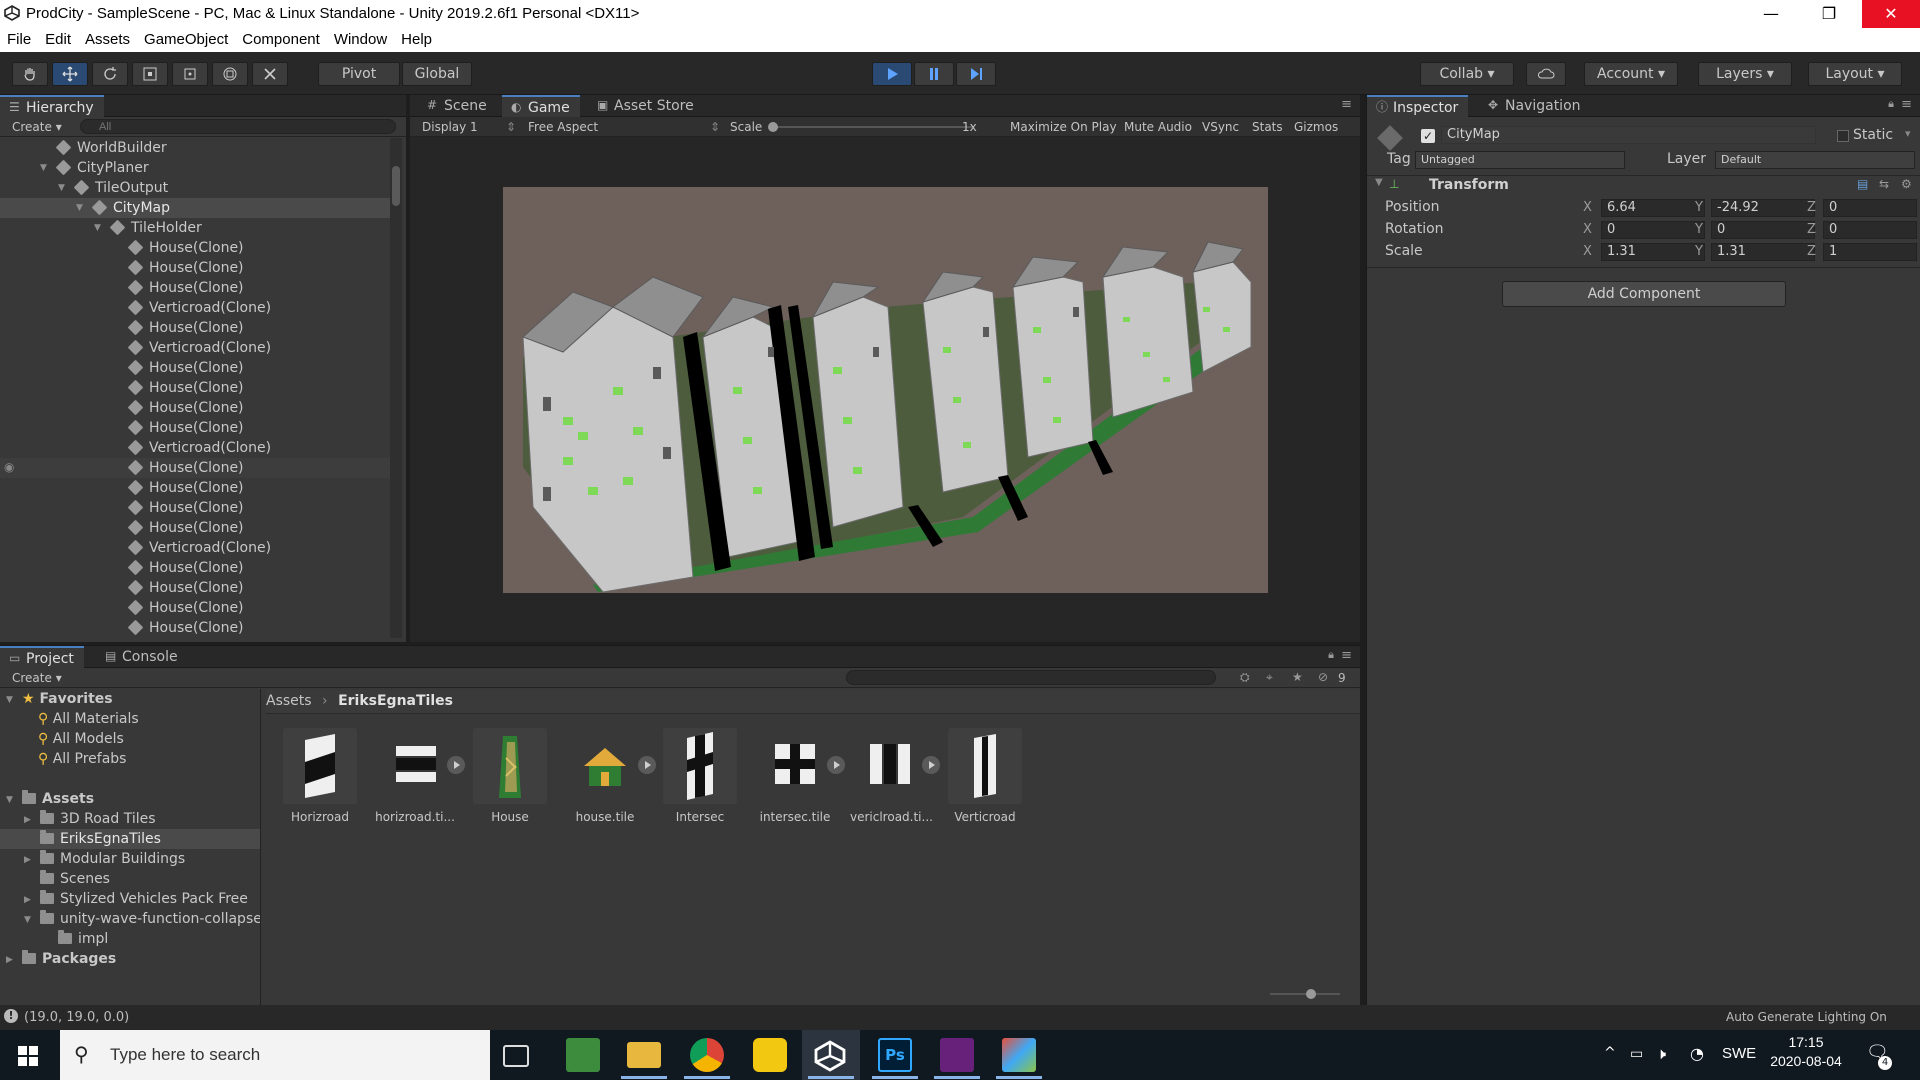 Image resolution: width=1920 pixels, height=1080 pixels. Describe the element at coordinates (281, 38) in the screenshot. I see `menu-component: Component` at that location.